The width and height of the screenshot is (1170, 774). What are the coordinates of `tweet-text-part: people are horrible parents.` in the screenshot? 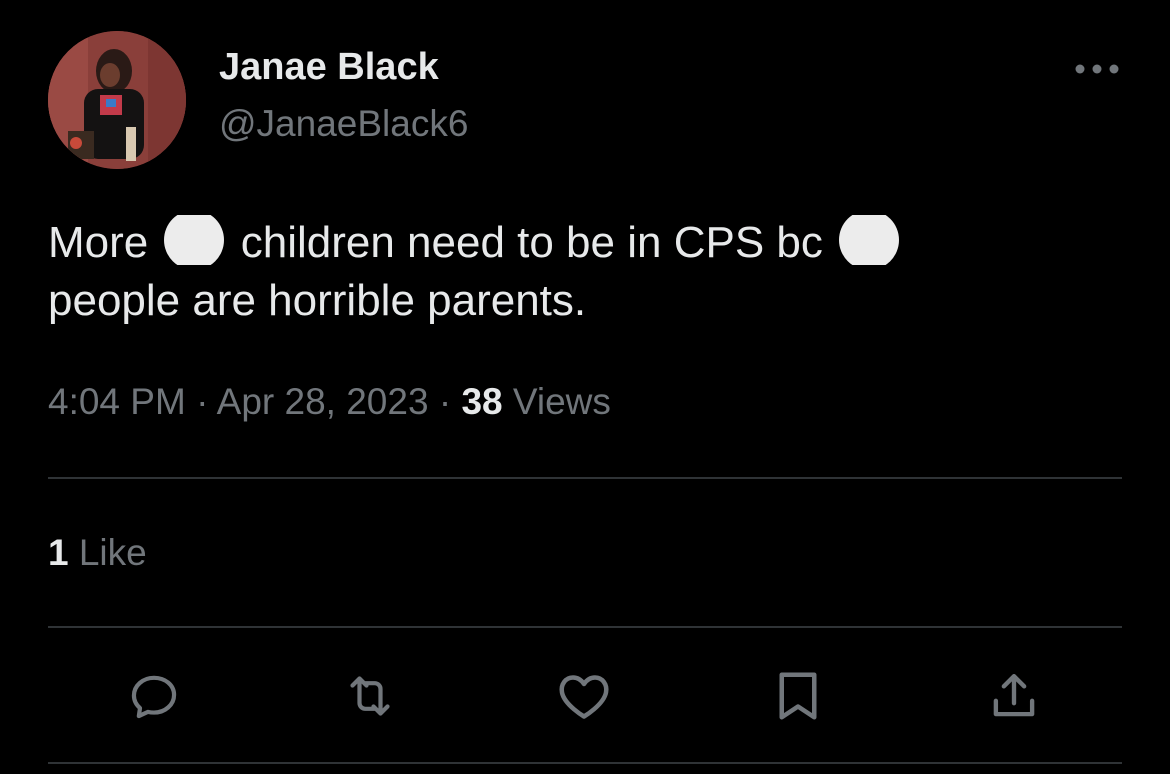 It's located at (317, 300).